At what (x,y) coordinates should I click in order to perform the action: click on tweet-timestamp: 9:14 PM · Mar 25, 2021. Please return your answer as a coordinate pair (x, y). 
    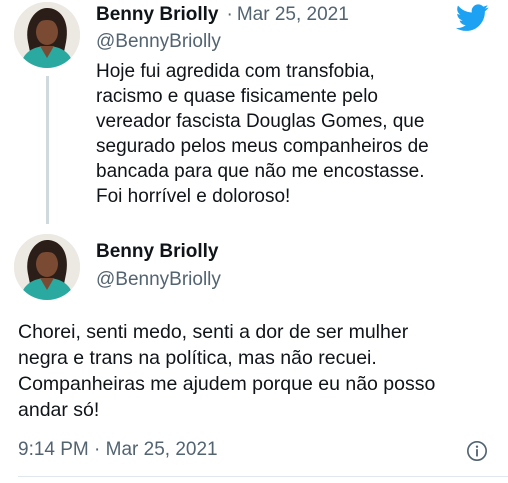
    Looking at the image, I should click on (118, 450).